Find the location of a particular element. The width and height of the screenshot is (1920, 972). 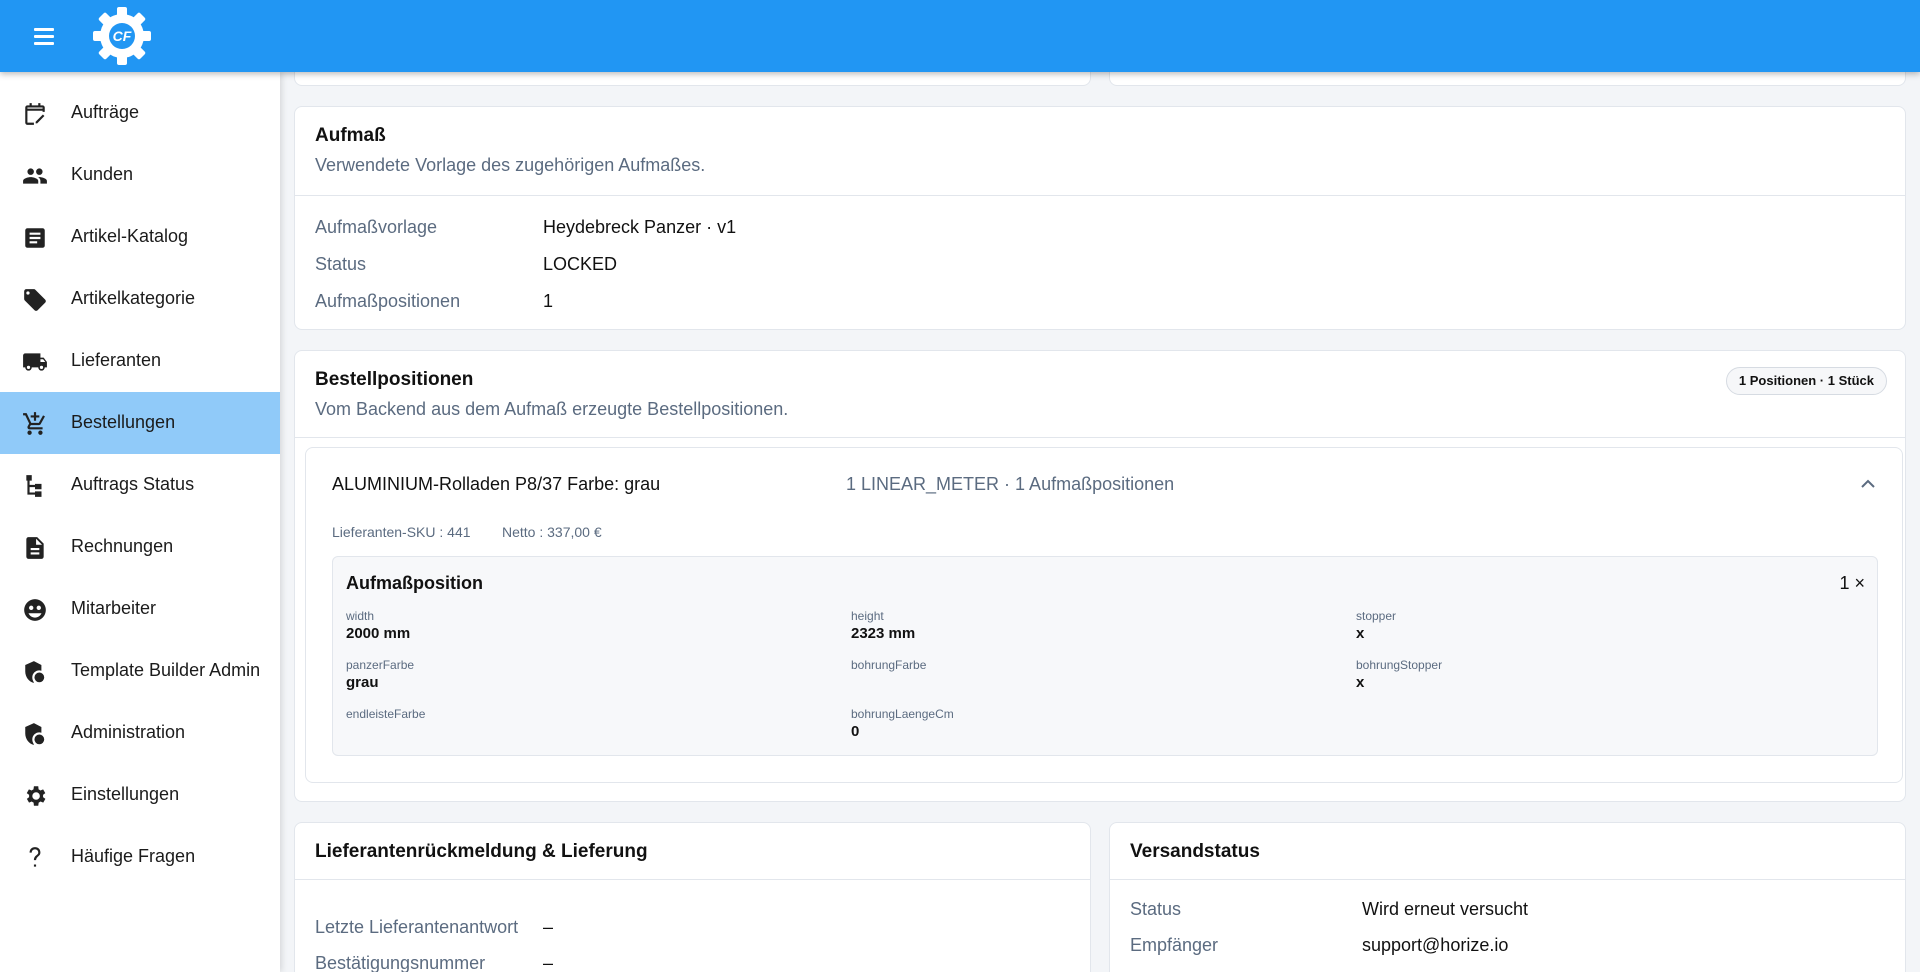

sidebar-item-label: Einstellungen is located at coordinates (125, 794).